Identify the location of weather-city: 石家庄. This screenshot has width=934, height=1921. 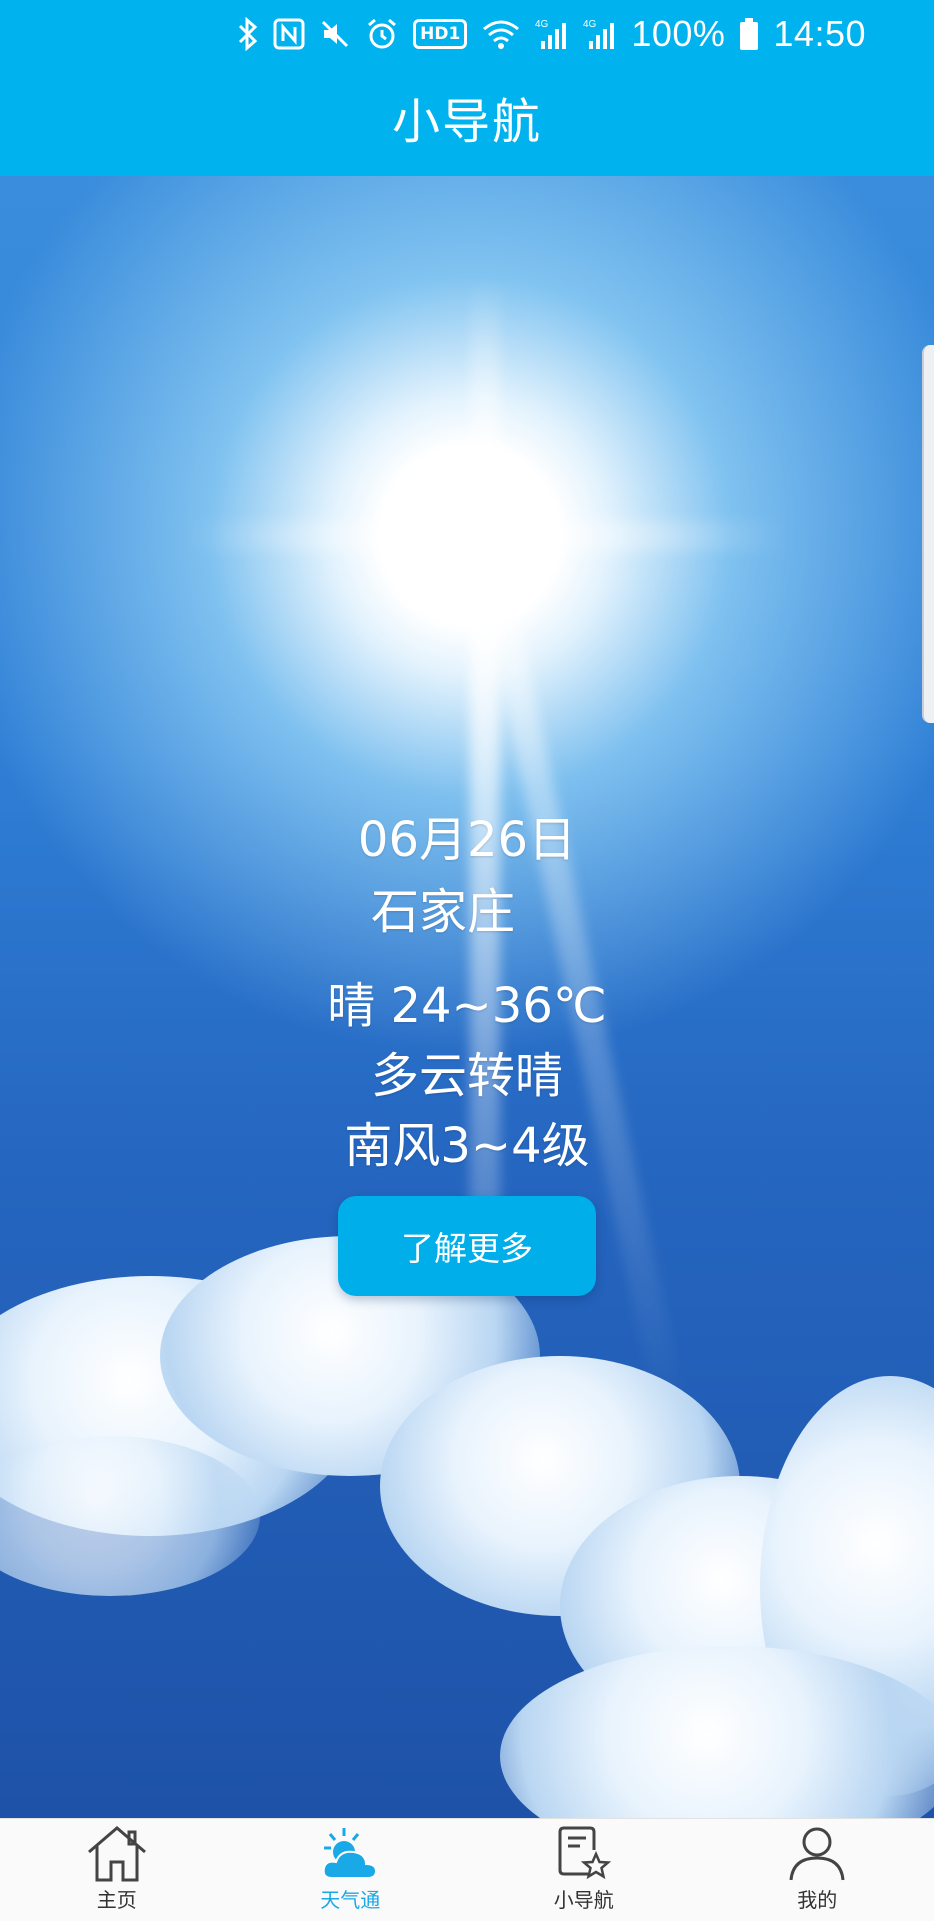
(455, 907).